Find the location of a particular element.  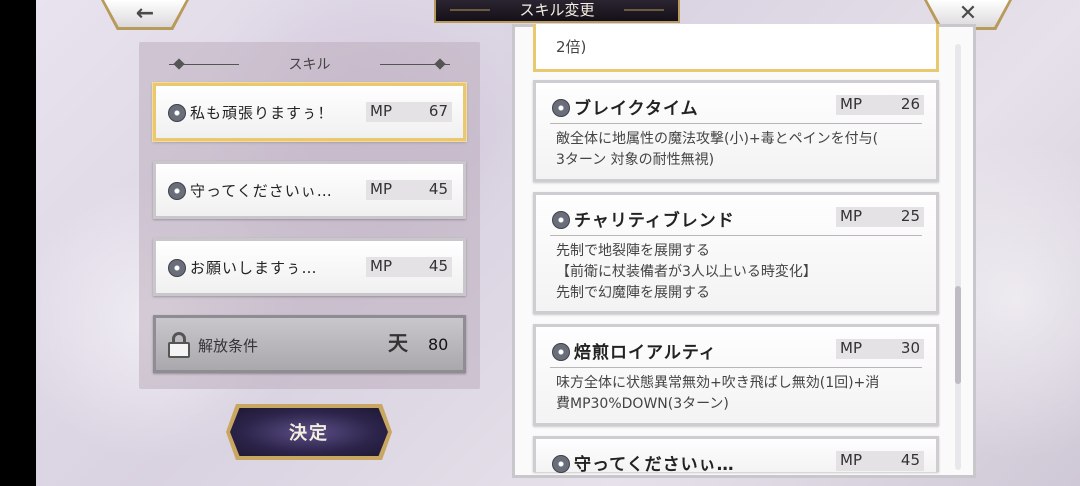

skill-slot-2: 守ってくださいぃ… MP 45 is located at coordinates (309, 190).